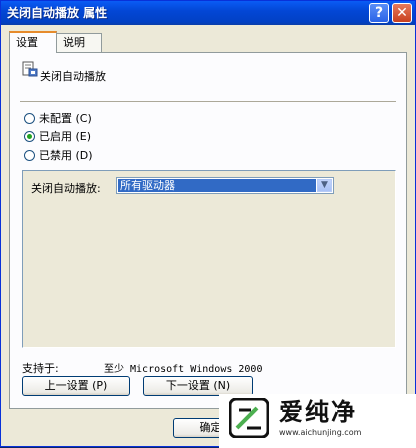  What do you see at coordinates (208, 13) in the screenshot?
I see `title-bar: 关闭自动播放 属性 ? ✕` at bounding box center [208, 13].